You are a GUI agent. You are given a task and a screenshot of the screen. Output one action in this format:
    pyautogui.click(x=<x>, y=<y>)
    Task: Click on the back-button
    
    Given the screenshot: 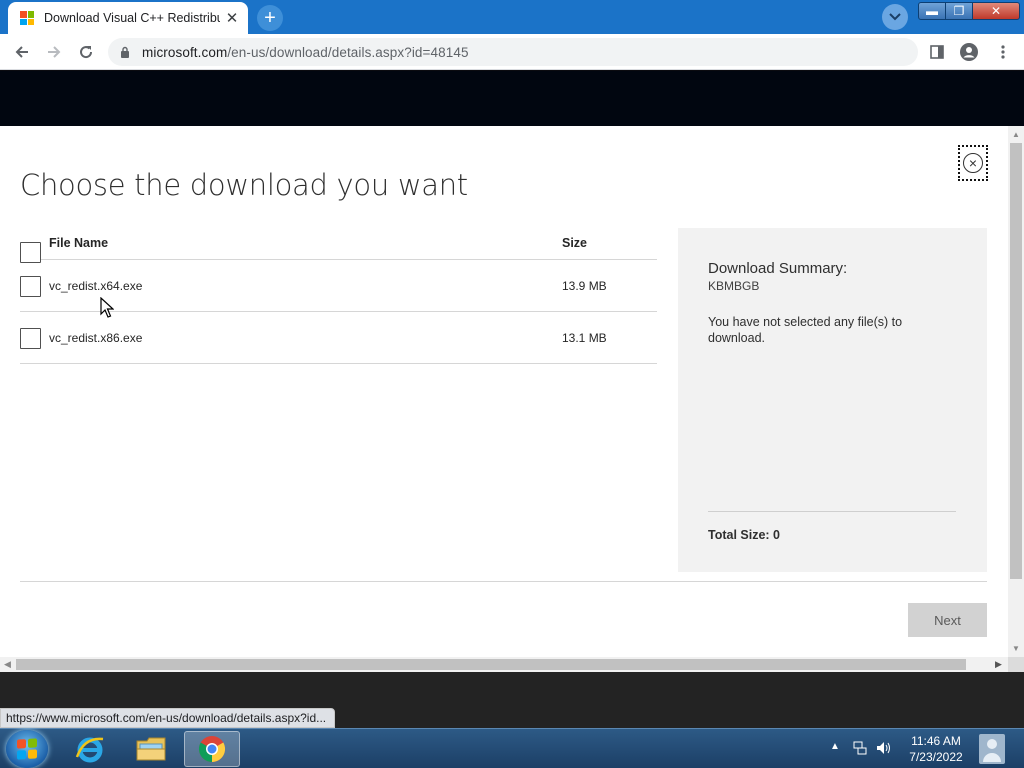 What is the action you would take?
    pyautogui.click(x=22, y=52)
    